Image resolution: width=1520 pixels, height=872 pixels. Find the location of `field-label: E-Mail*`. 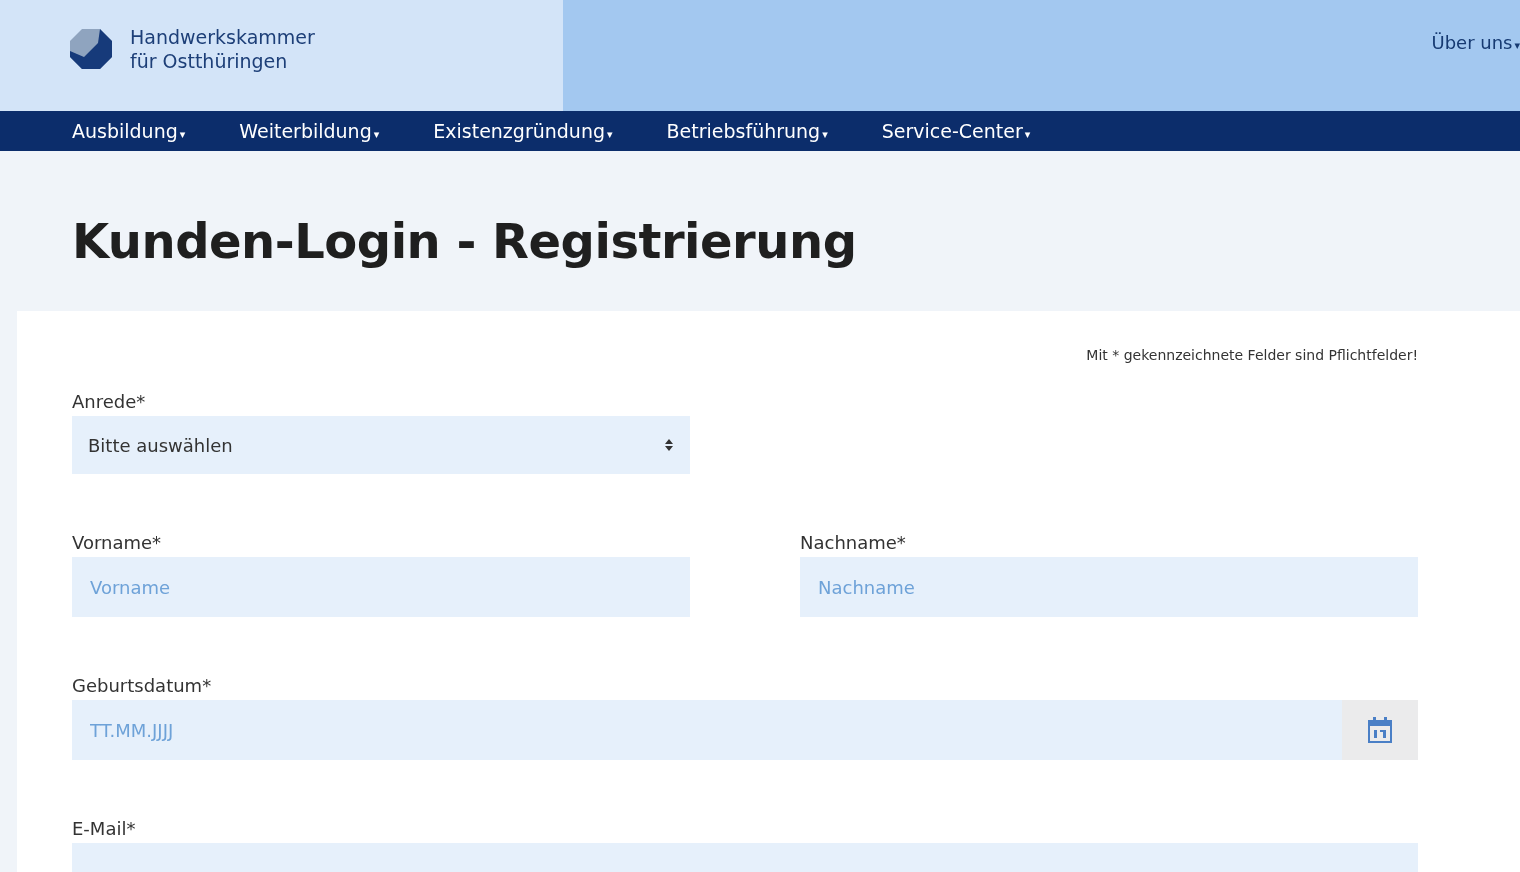

field-label: E-Mail* is located at coordinates (104, 828).